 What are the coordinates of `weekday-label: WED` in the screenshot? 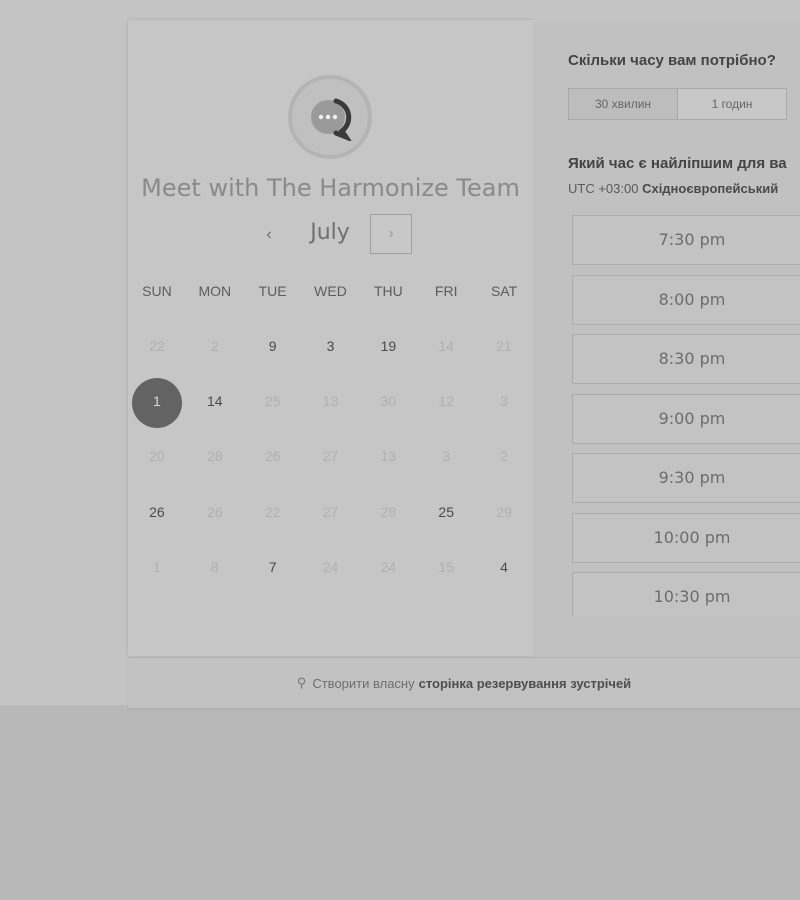 It's located at (330, 291).